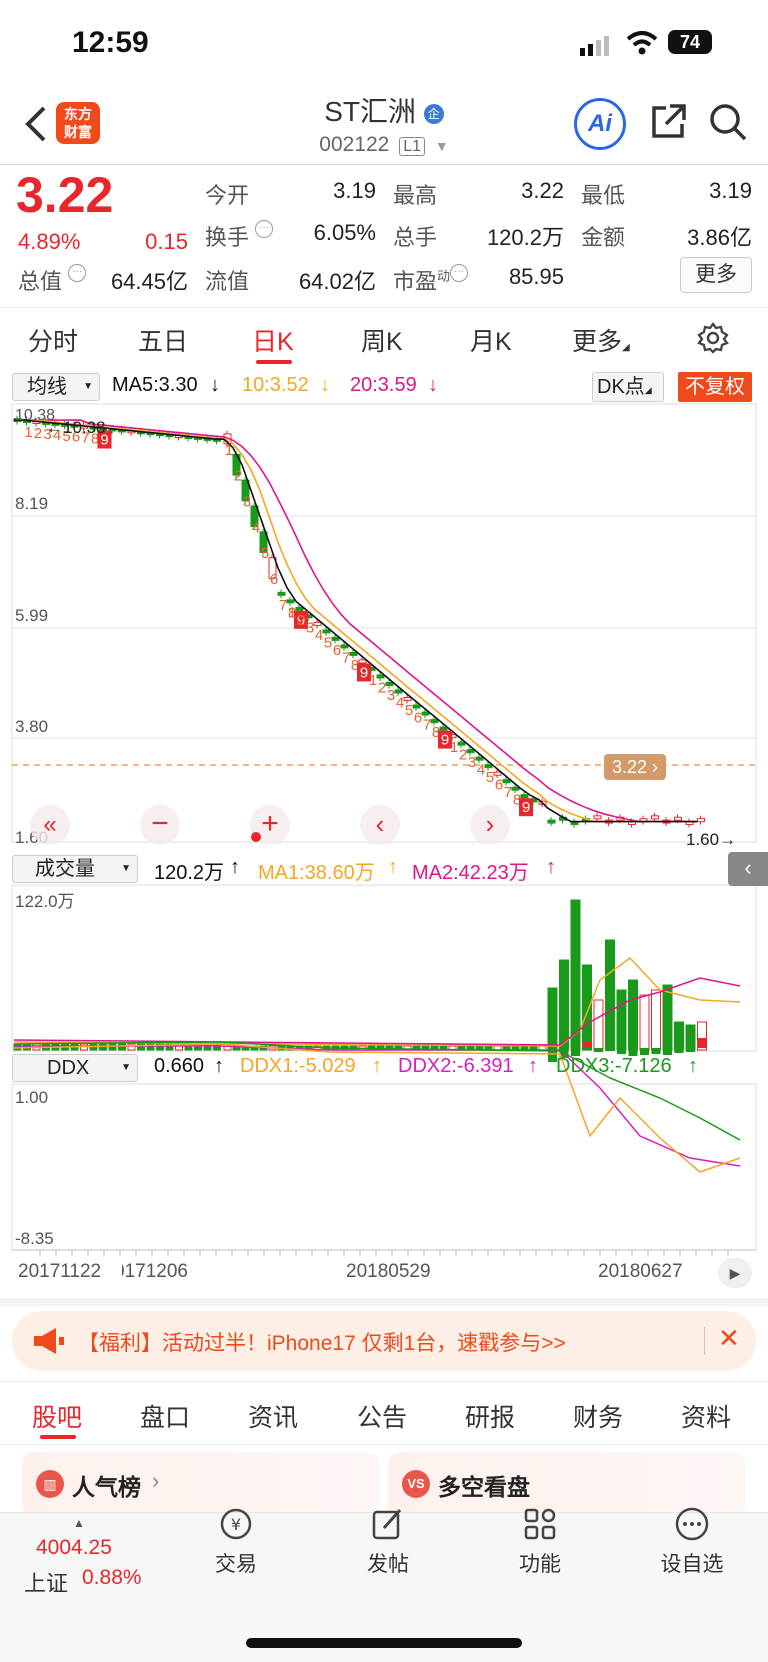 The width and height of the screenshot is (768, 1662). I want to click on status-time: 12:59, so click(110, 42).